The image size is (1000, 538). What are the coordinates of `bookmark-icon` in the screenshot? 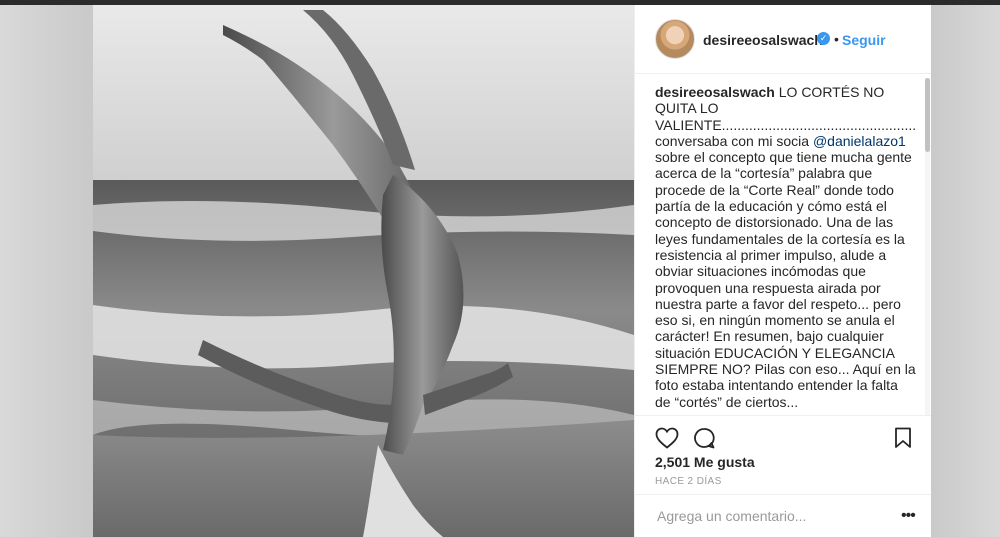 It's located at (903, 440).